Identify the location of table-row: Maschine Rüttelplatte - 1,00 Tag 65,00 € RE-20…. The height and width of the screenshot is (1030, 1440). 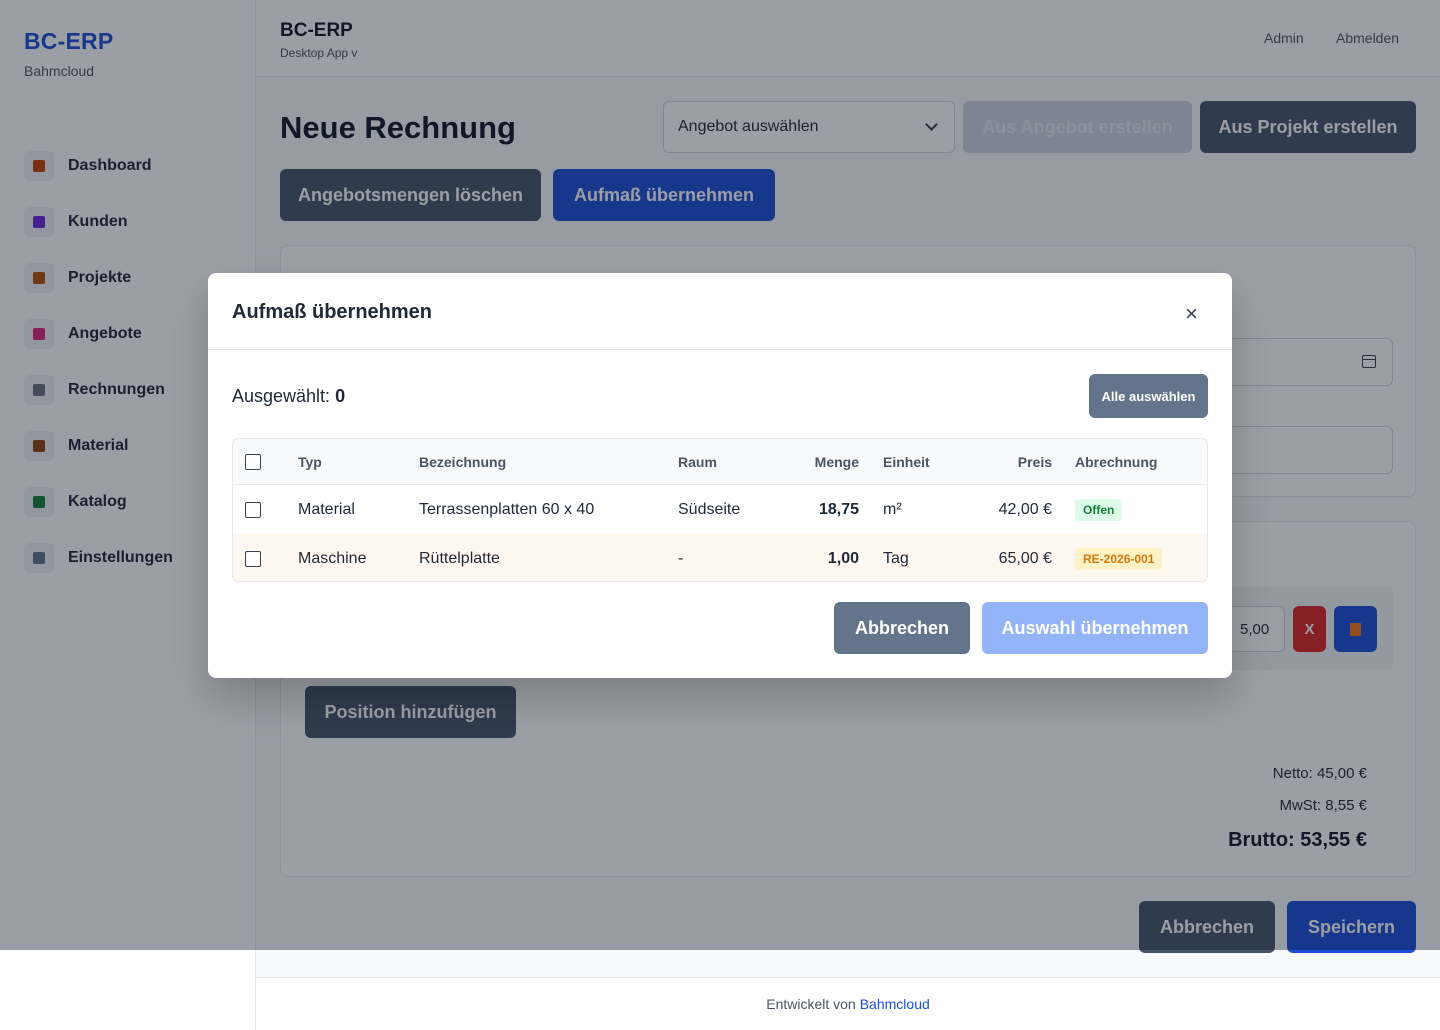
(720, 557).